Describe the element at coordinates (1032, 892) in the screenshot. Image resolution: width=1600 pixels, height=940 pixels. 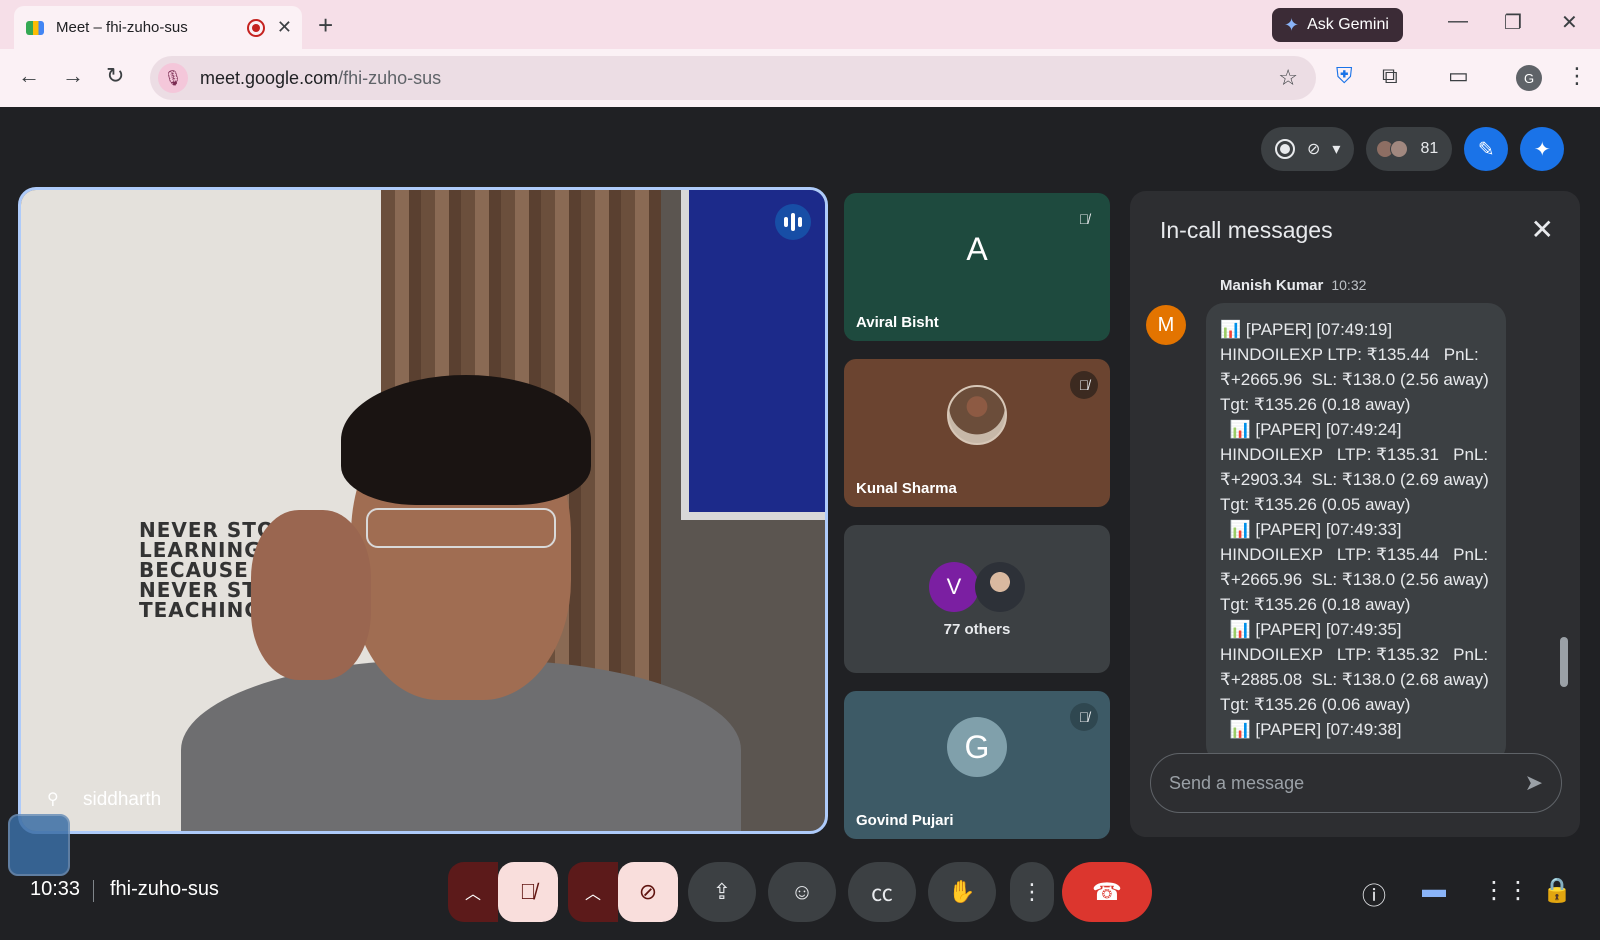
I see `more-options-button: ⋮` at that location.